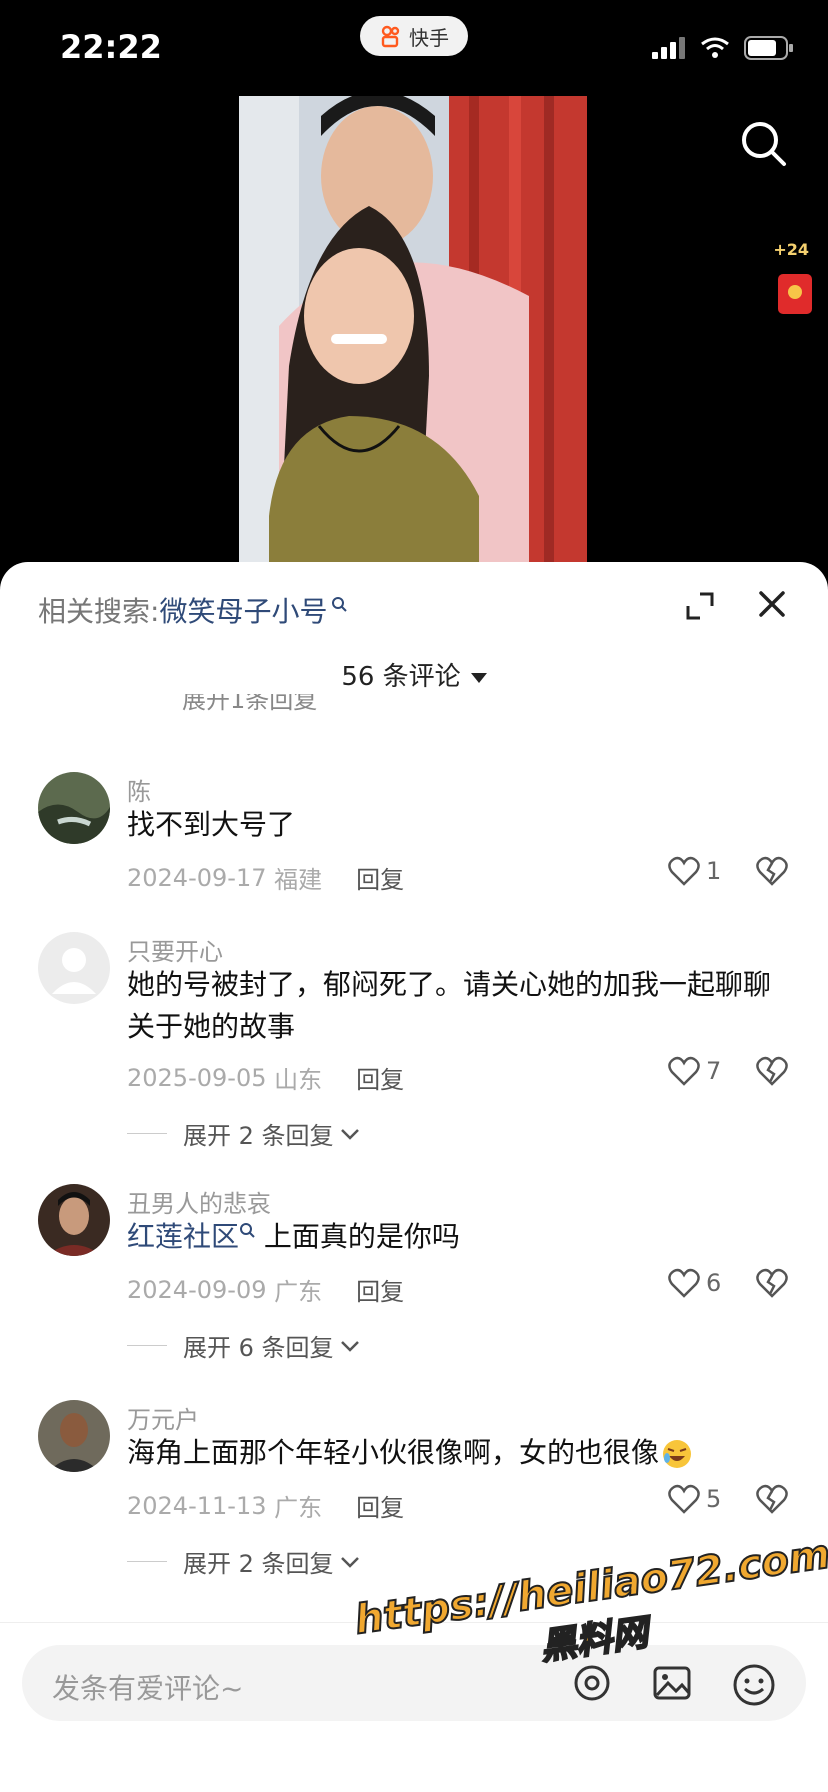 The image size is (828, 1792). I want to click on comment-text: 她的号被封了，郁闷死了。请关心她的加我一起聊聊关于她的故事, so click(449, 1005).